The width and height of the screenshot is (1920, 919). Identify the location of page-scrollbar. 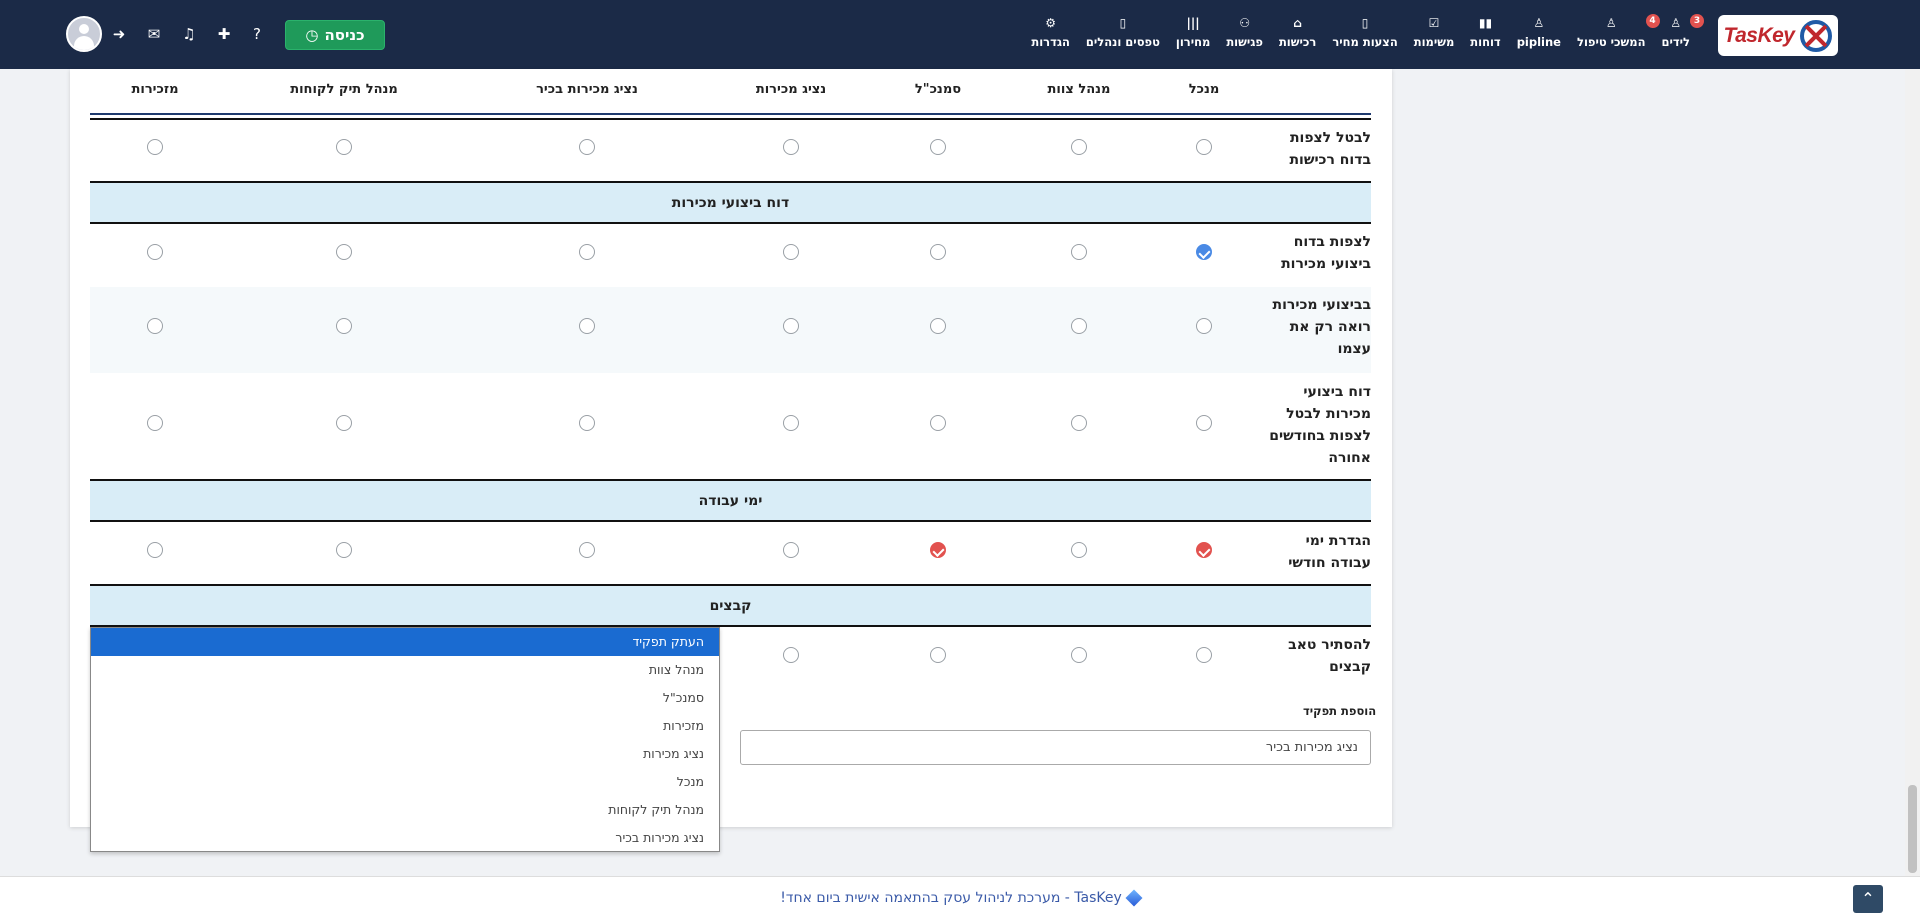
(1912, 472).